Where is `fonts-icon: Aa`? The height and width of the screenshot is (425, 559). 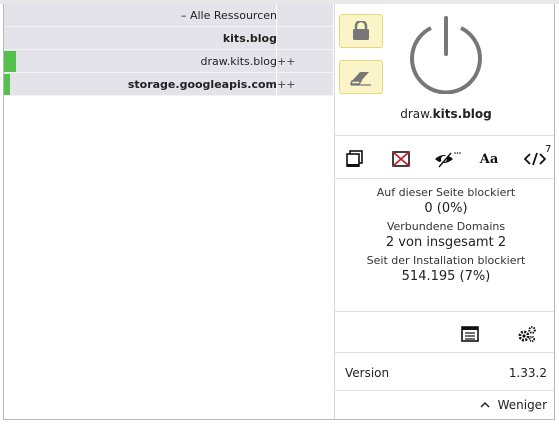
fonts-icon: Aa is located at coordinates (489, 159).